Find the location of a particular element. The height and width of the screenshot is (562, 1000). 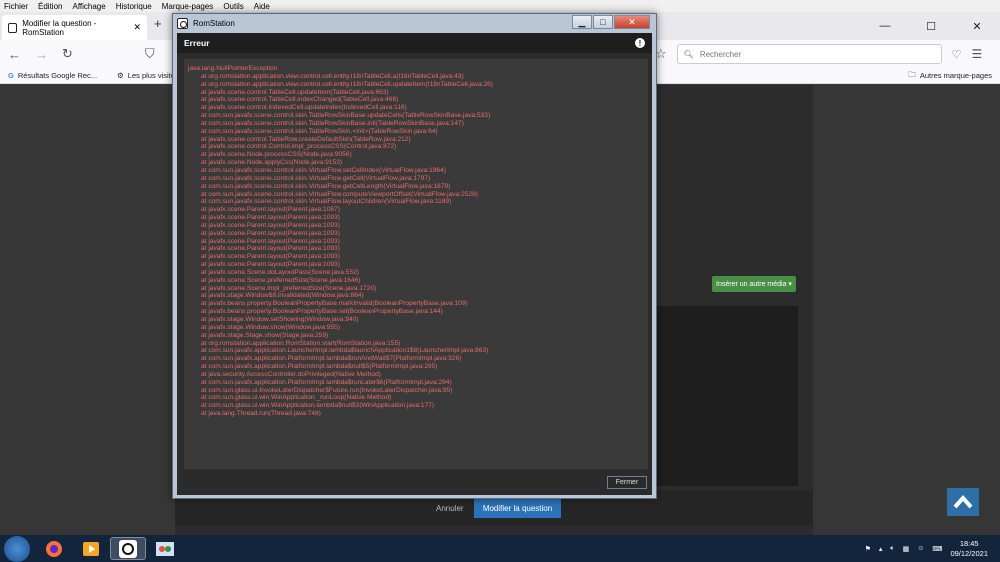

menu-marque-pages: Marque-pages is located at coordinates (188, 6).